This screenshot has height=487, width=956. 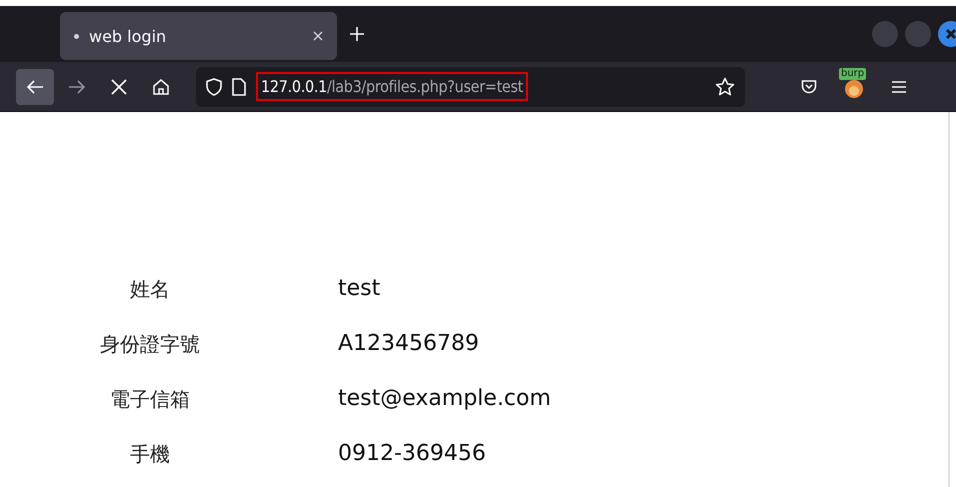 I want to click on extension-badge: burp, so click(x=852, y=74).